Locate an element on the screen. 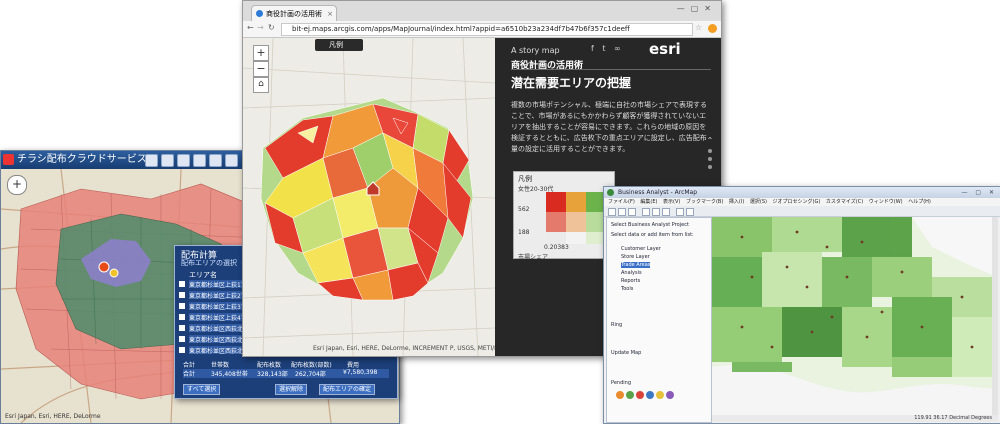 The height and width of the screenshot is (424, 1000). share-icons: f t ∞ is located at coordinates (607, 48).